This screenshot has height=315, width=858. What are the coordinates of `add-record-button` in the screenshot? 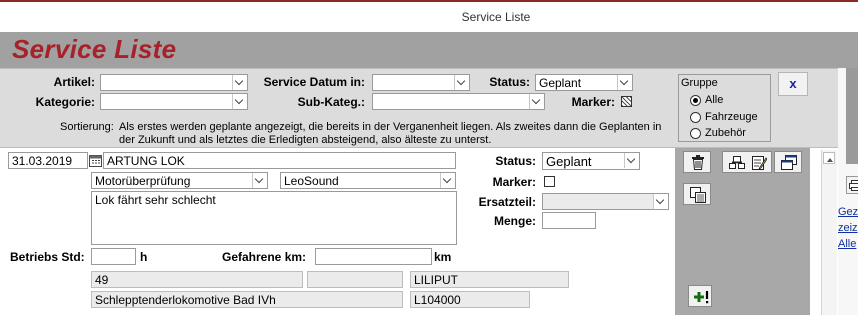 It's located at (700, 296).